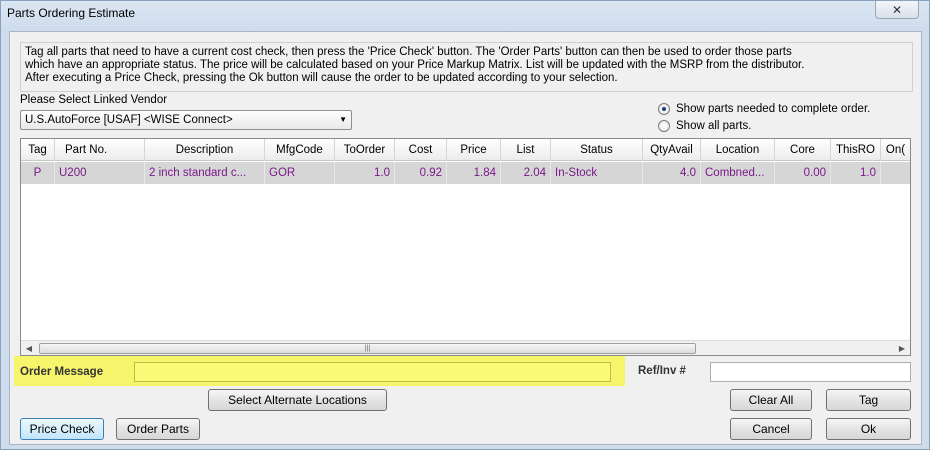  I want to click on clear-all-button: Clear All, so click(771, 400).